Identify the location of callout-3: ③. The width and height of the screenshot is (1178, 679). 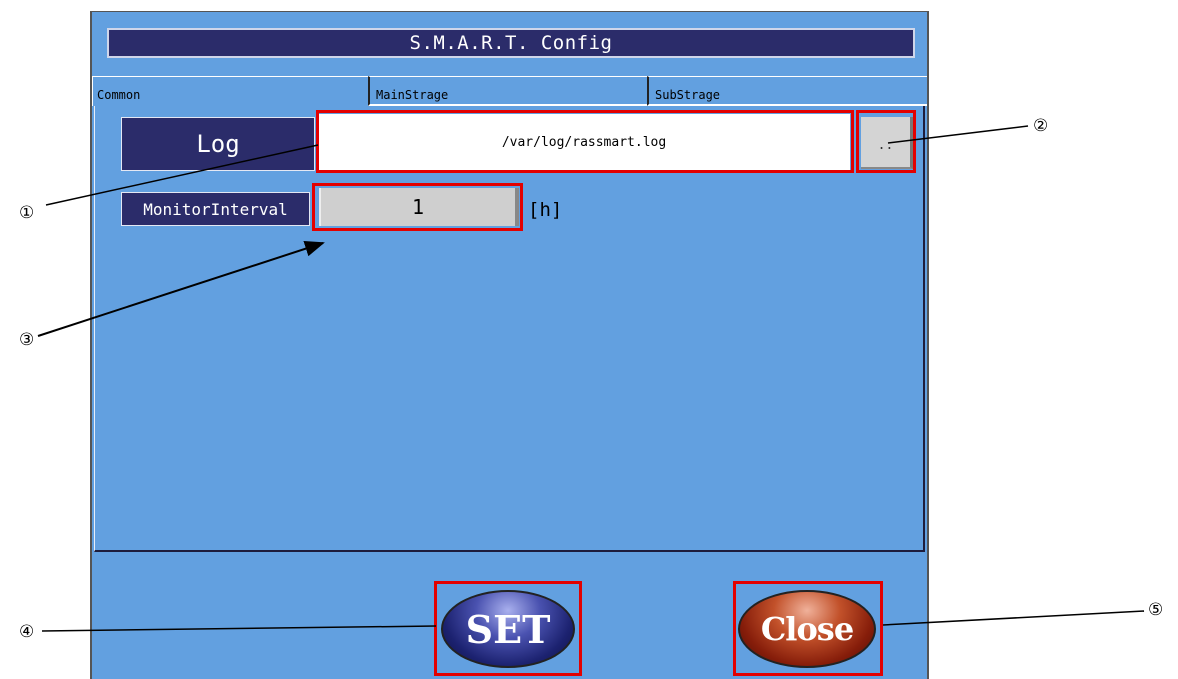
(27, 340).